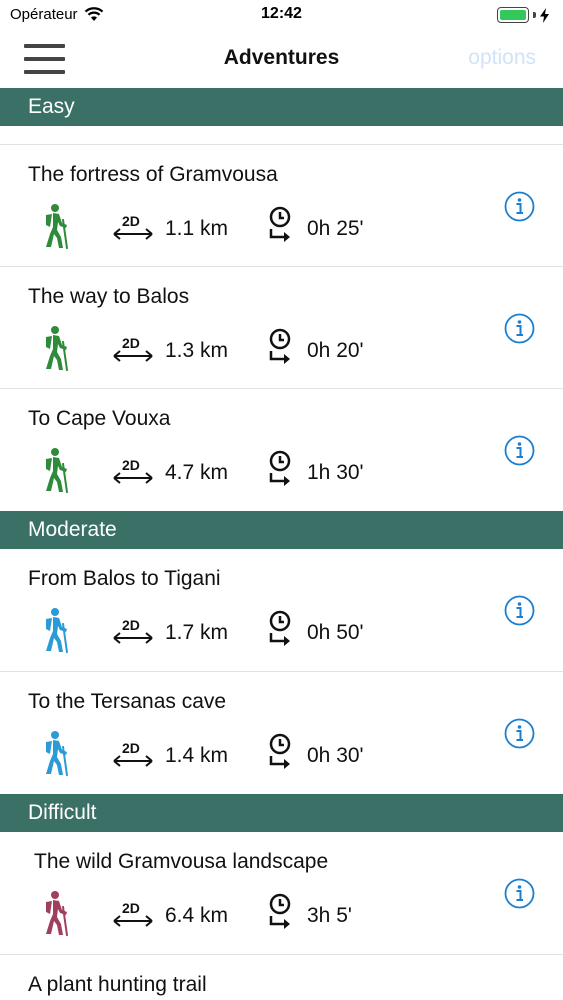  What do you see at coordinates (335, 755) in the screenshot?
I see `duration-value: 0h 30'` at bounding box center [335, 755].